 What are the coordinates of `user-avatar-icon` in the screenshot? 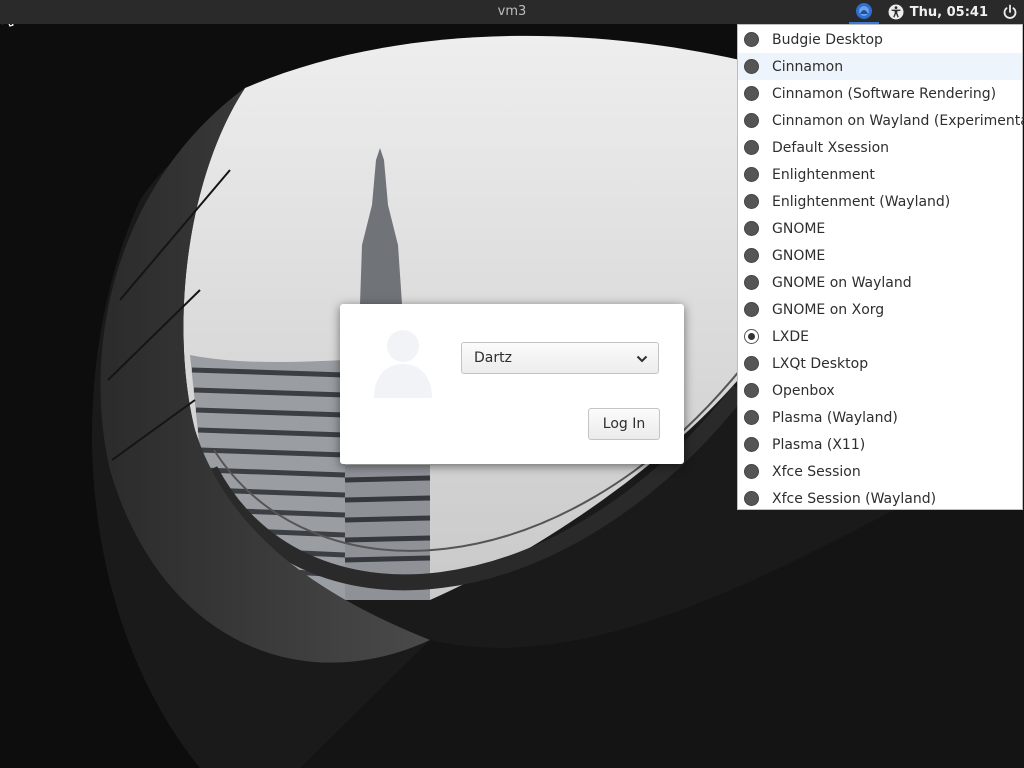 It's located at (403, 364).